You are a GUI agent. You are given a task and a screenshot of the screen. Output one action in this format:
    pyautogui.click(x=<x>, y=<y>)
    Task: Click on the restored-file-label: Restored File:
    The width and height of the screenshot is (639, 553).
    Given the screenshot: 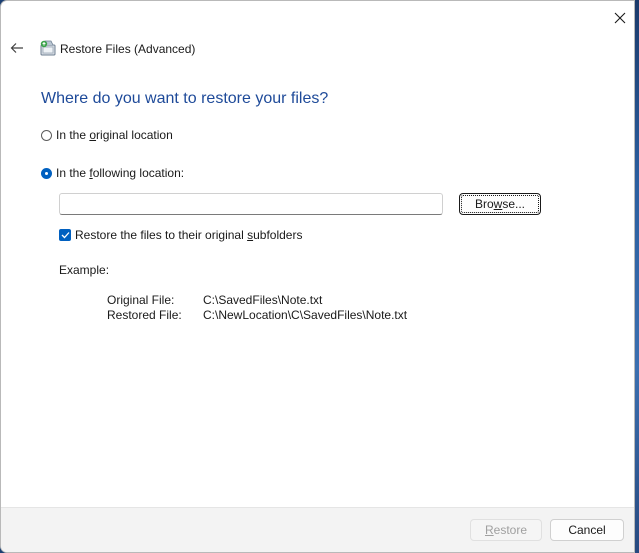 What is the action you would take?
    pyautogui.click(x=144, y=315)
    